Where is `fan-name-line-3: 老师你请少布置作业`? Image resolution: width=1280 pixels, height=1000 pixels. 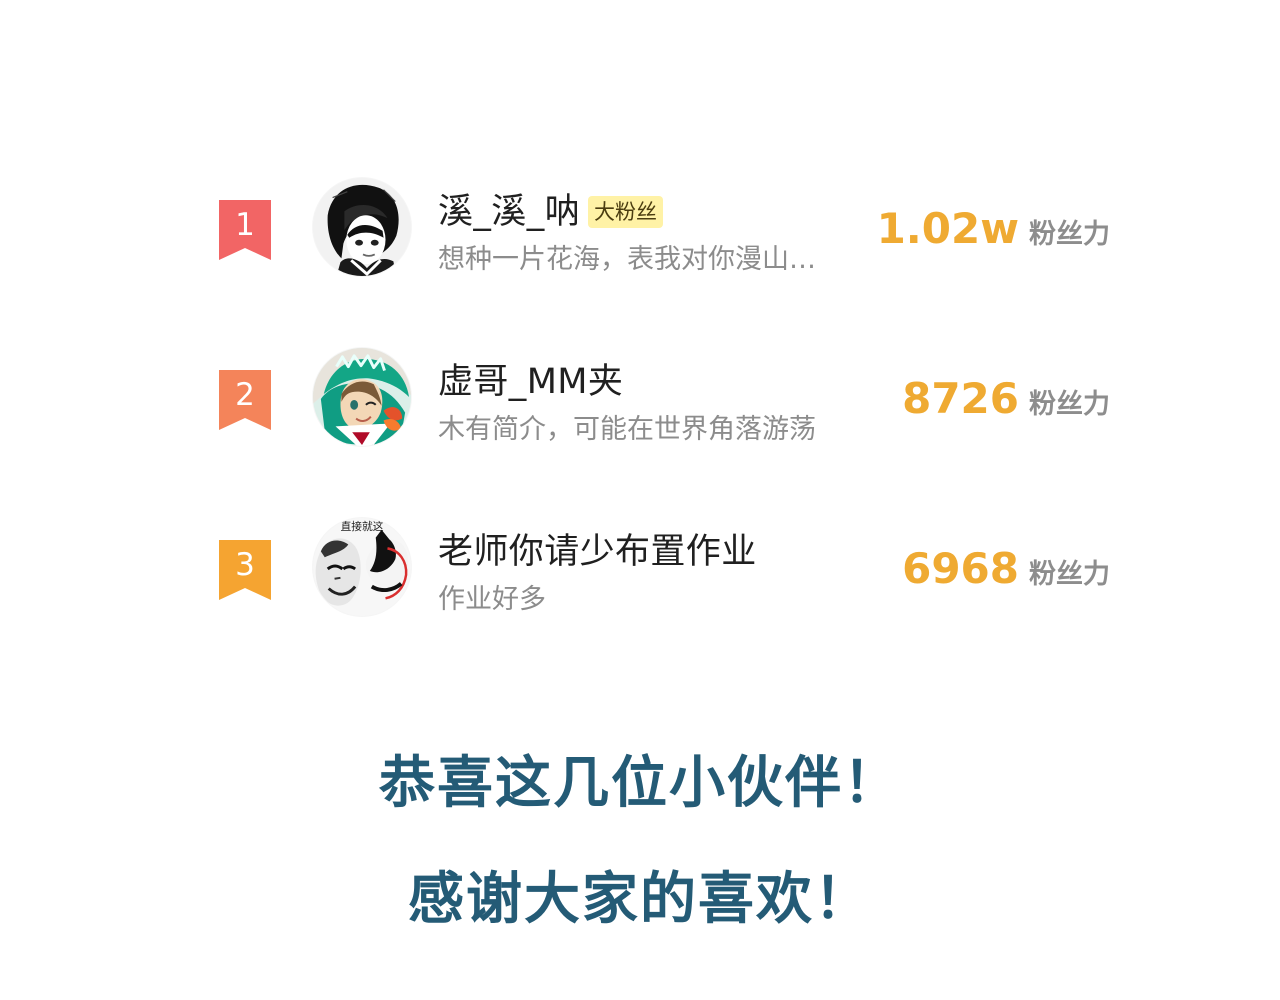
fan-name-line-3: 老师你请少布置作业 is located at coordinates (597, 552).